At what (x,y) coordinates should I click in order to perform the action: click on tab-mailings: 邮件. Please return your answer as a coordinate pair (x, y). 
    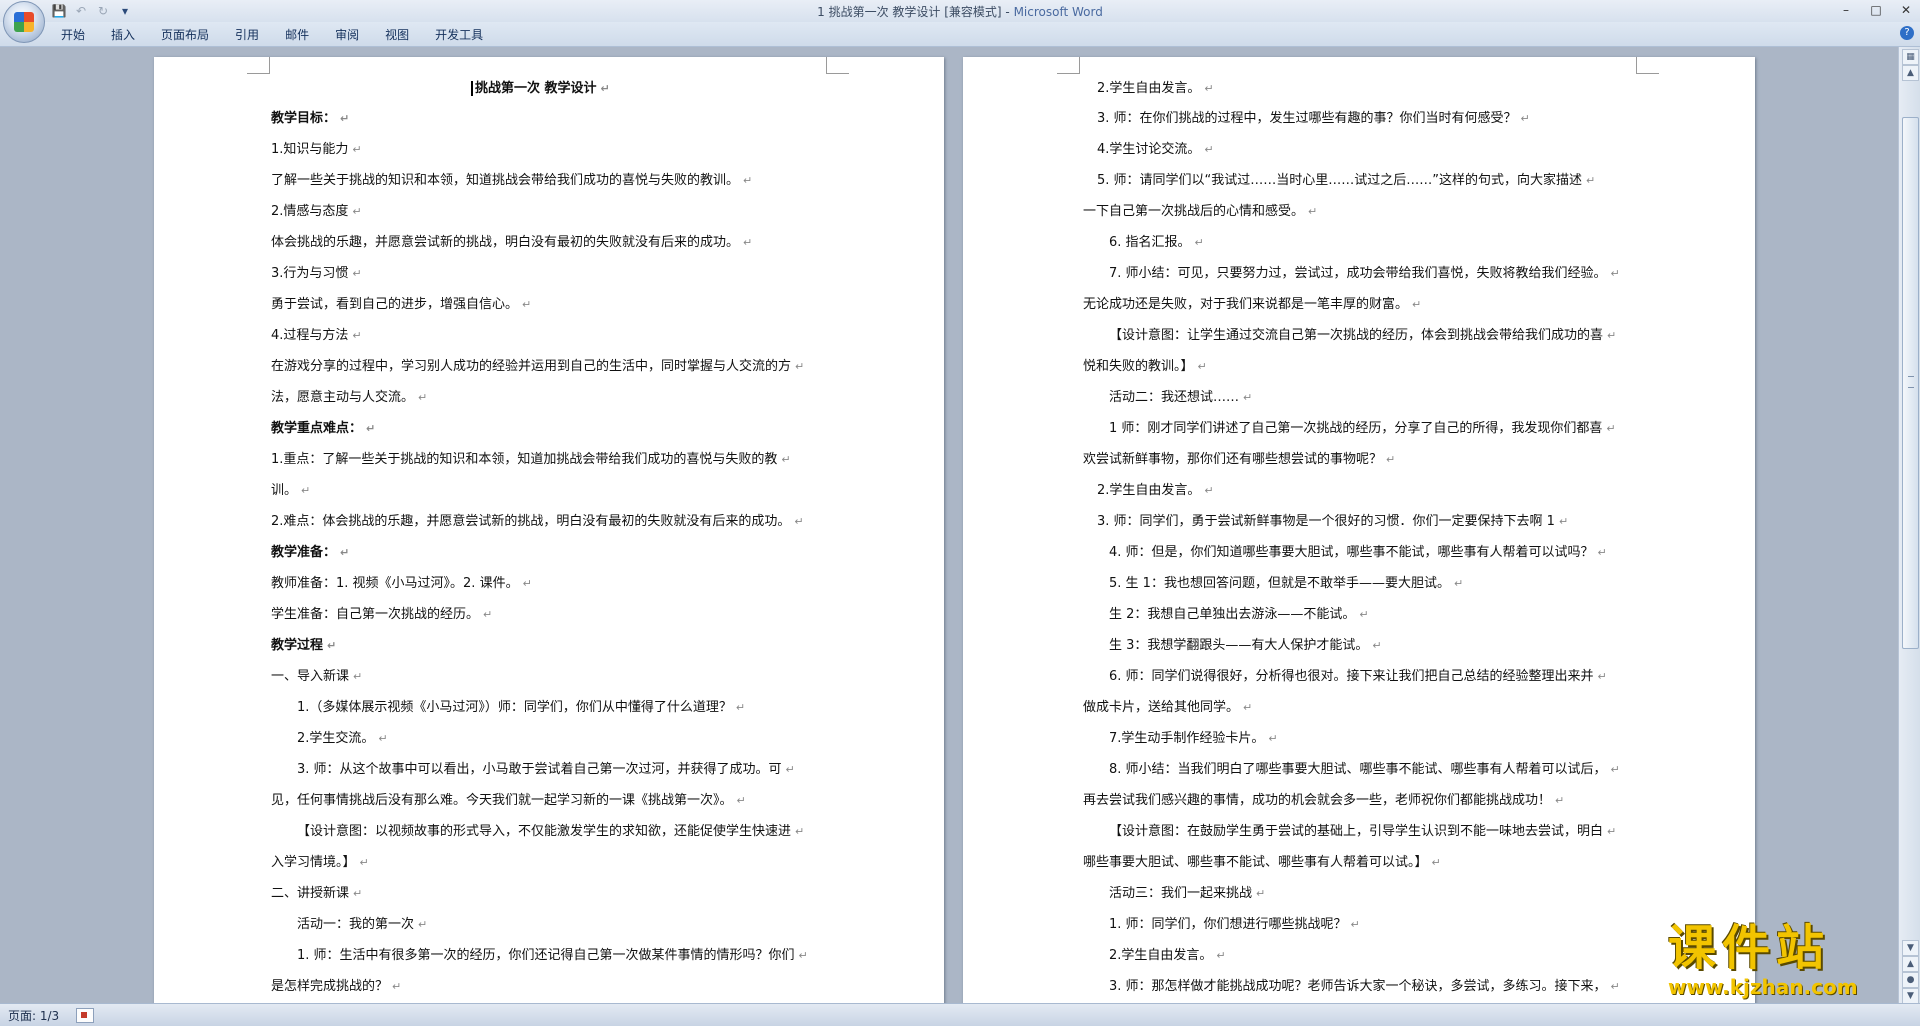
    Looking at the image, I should click on (297, 35).